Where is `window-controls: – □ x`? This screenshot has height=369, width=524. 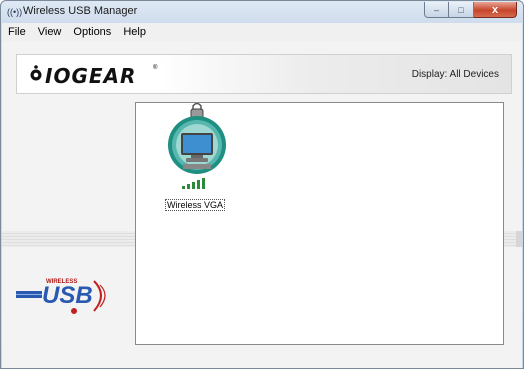
window-controls: – □ x is located at coordinates (470, 10).